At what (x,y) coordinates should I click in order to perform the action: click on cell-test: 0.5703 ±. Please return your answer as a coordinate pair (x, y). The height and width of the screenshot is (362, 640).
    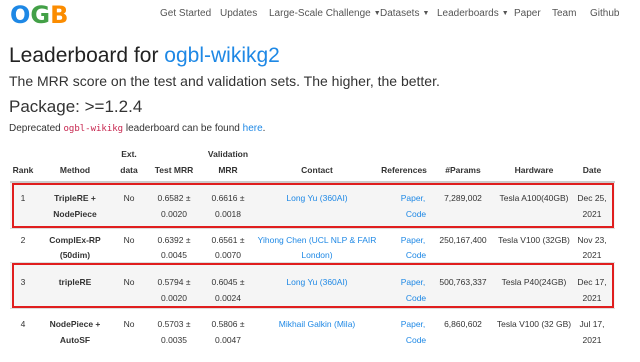
    Looking at the image, I should click on (174, 324).